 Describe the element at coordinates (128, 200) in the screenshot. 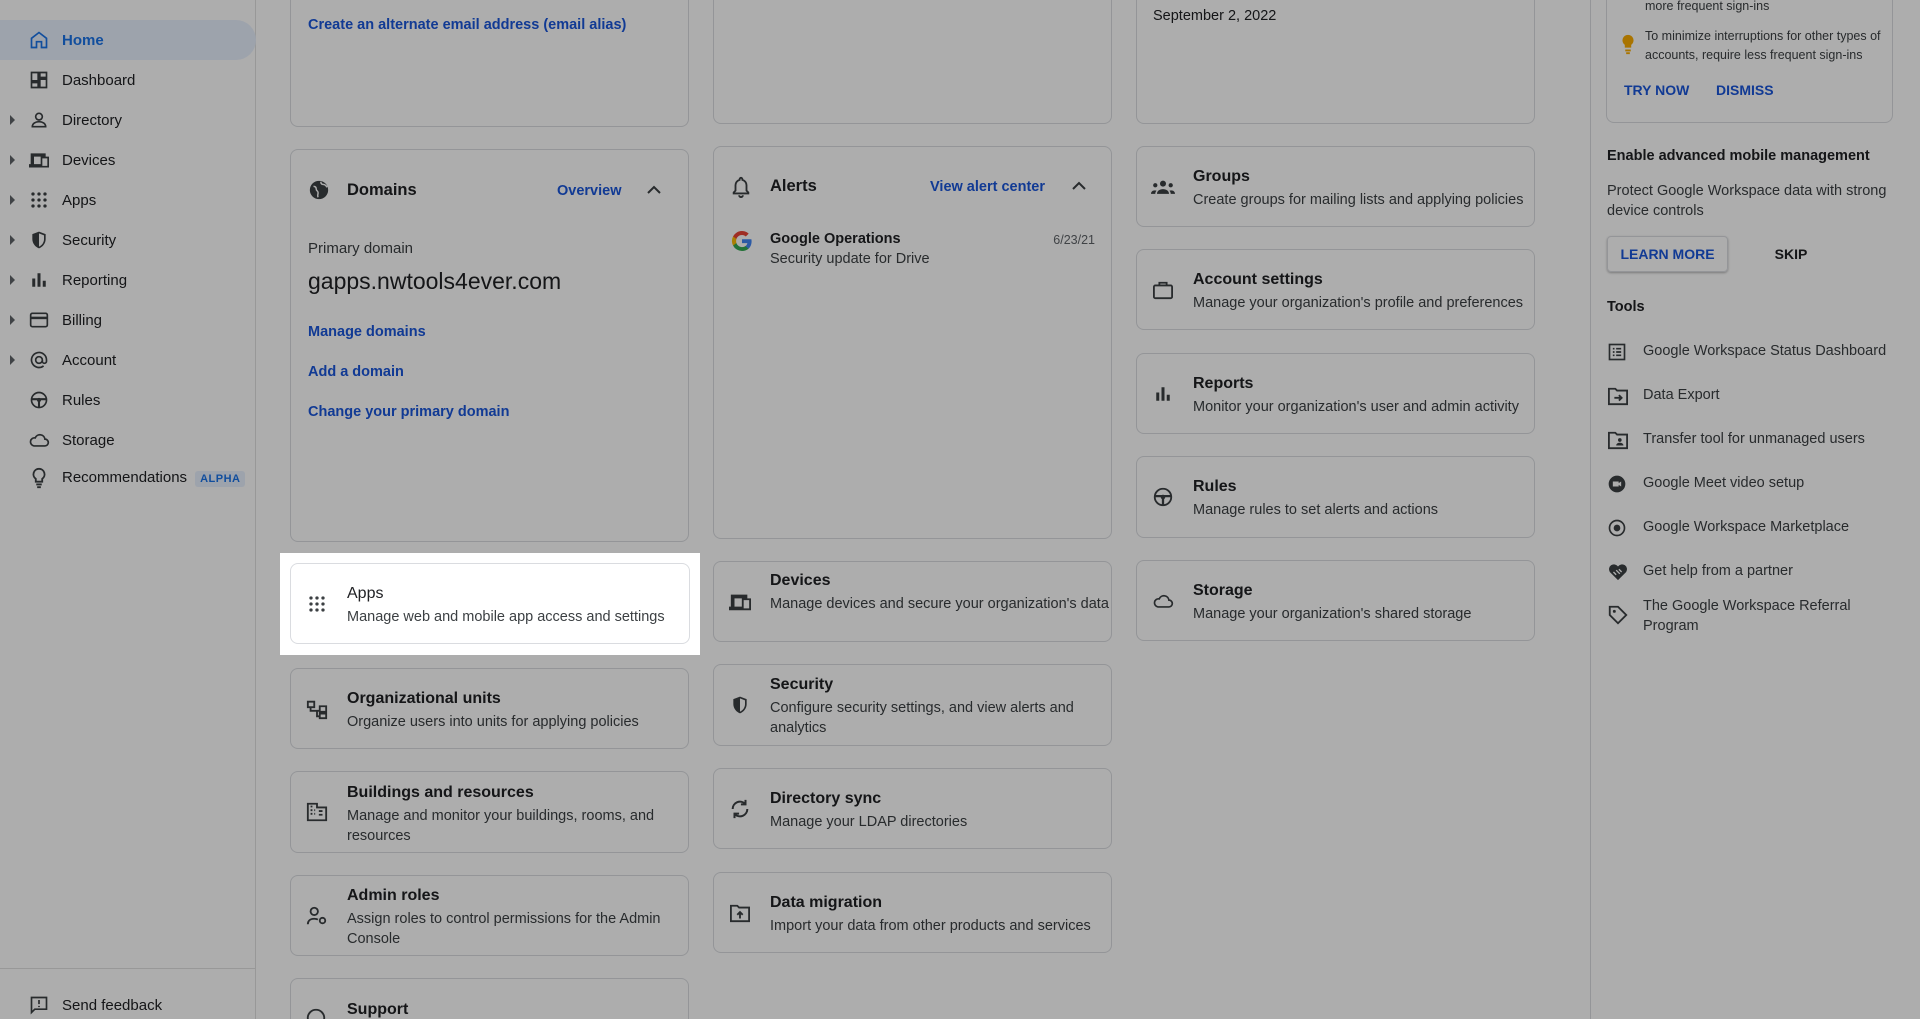

I see `sidebar-item-apps: Apps` at that location.